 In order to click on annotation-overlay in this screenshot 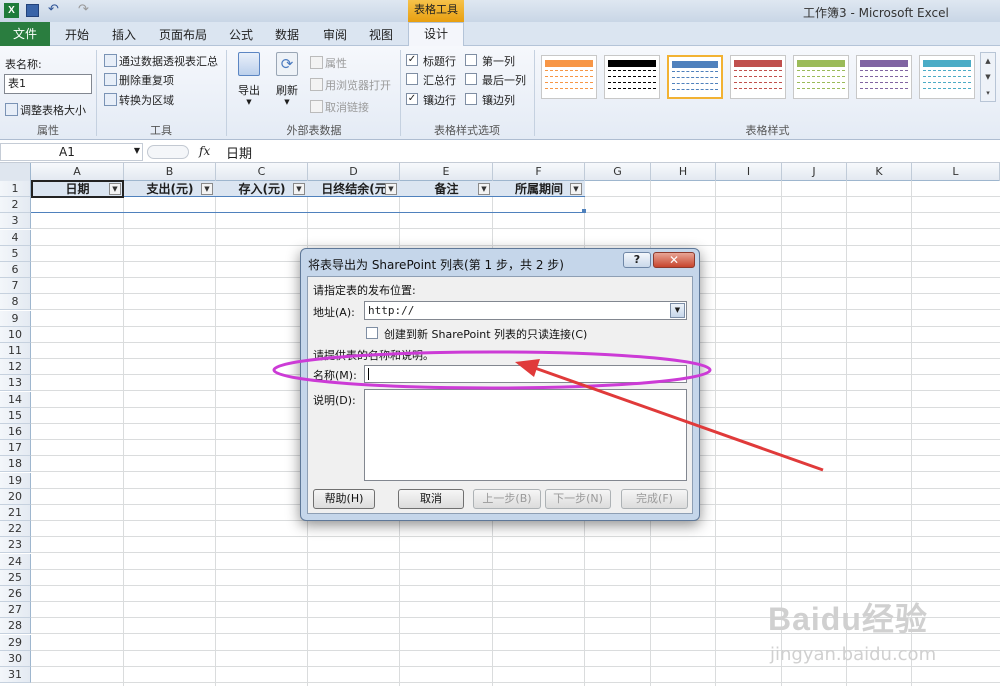, I will do `click(548, 411)`.